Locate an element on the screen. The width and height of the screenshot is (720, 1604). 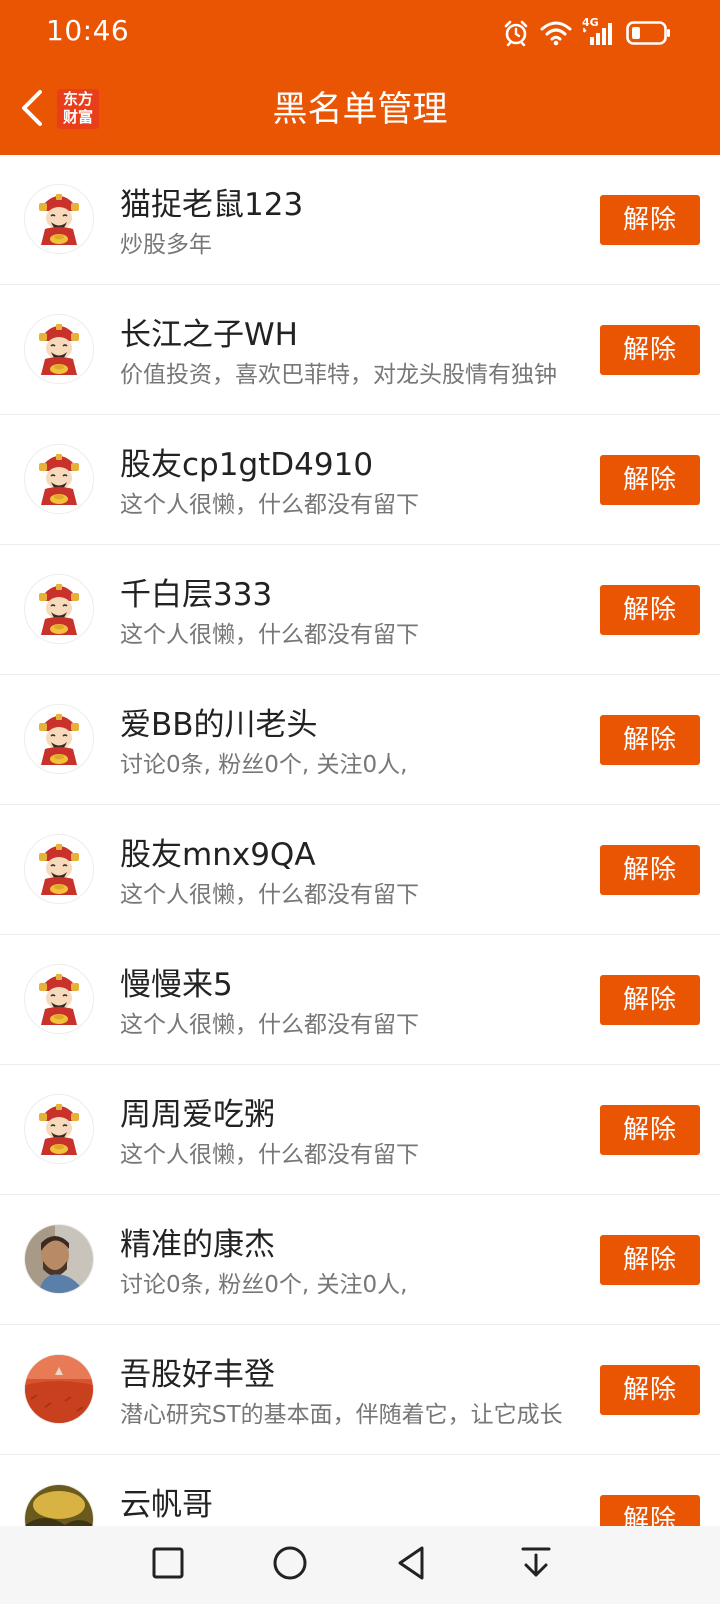
signal-4g-icon: 4G is located at coordinates (599, 32).